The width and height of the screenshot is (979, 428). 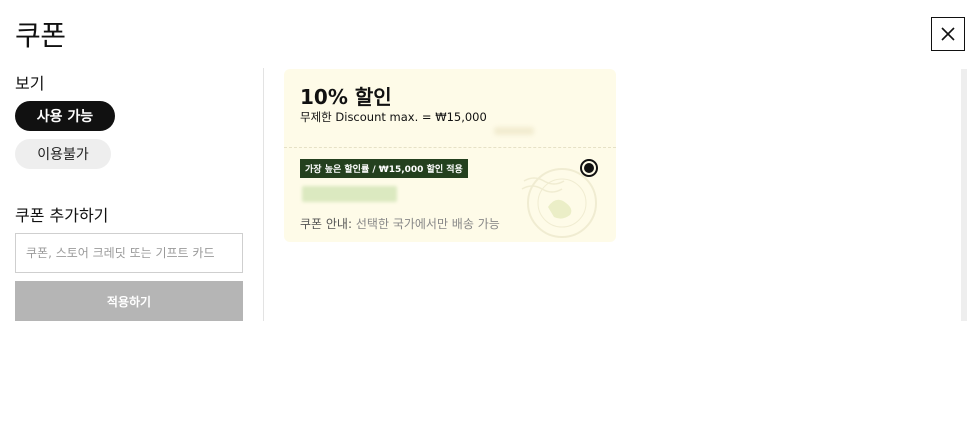 I want to click on blurred-coupon-code, so click(x=349, y=194).